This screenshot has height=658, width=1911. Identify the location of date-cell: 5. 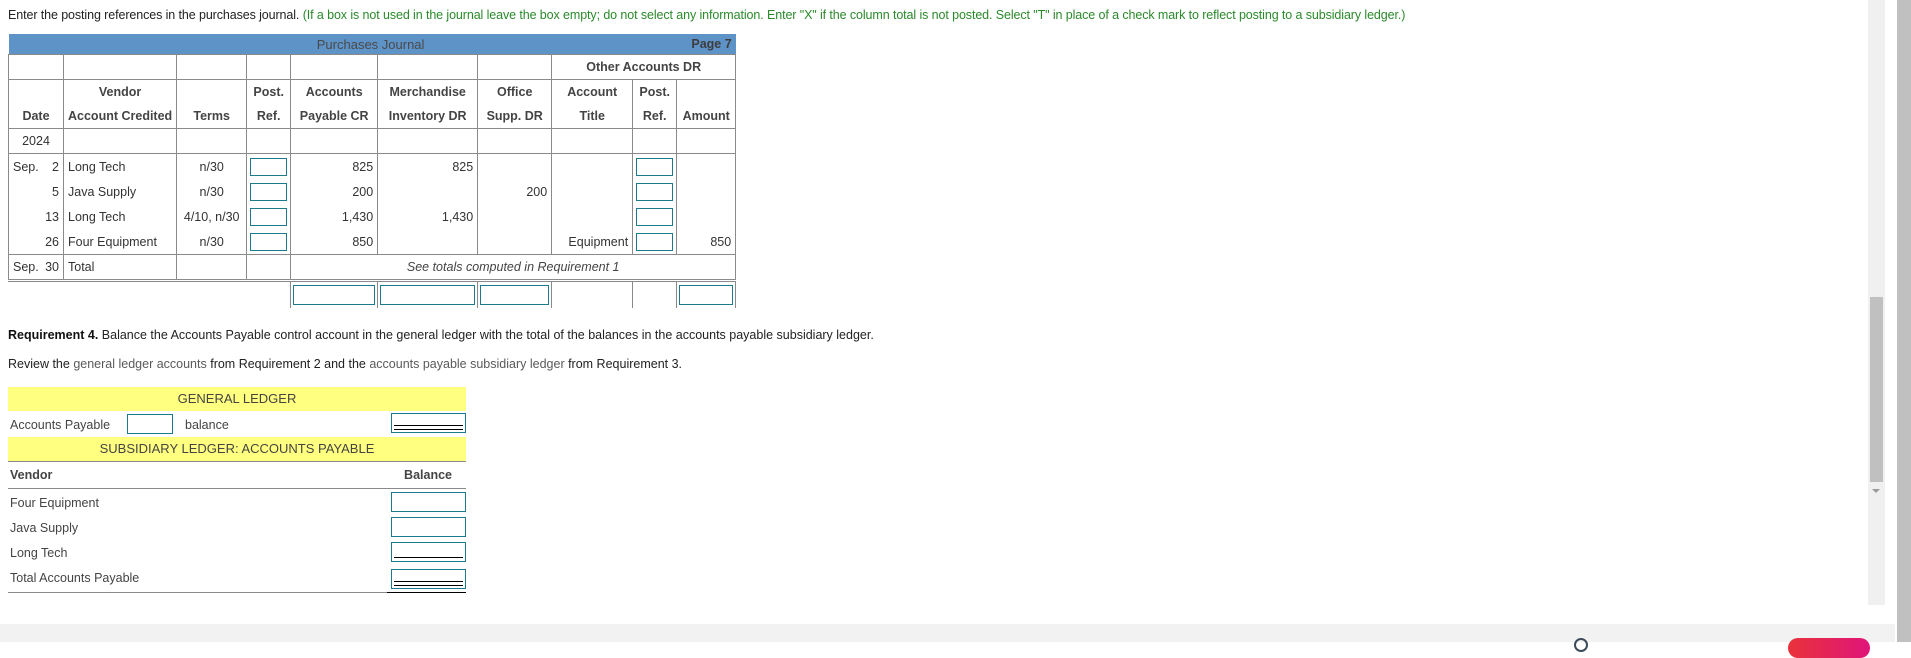
(36, 191).